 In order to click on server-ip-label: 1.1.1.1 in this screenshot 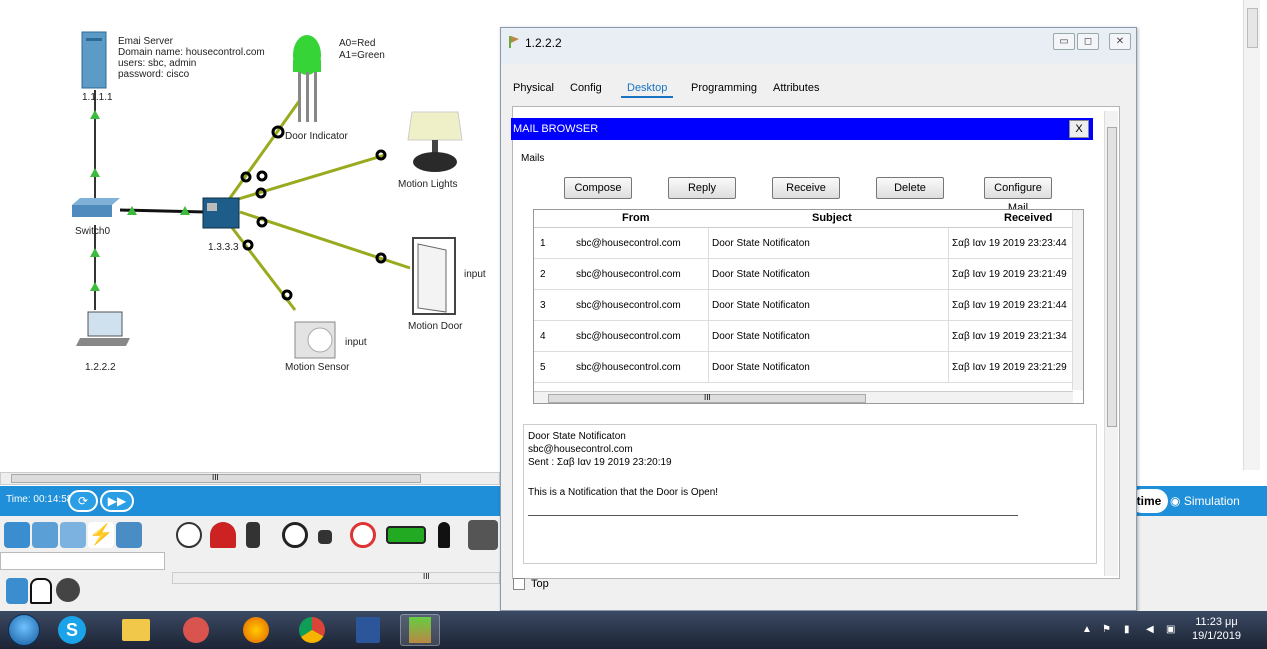, I will do `click(97, 97)`.